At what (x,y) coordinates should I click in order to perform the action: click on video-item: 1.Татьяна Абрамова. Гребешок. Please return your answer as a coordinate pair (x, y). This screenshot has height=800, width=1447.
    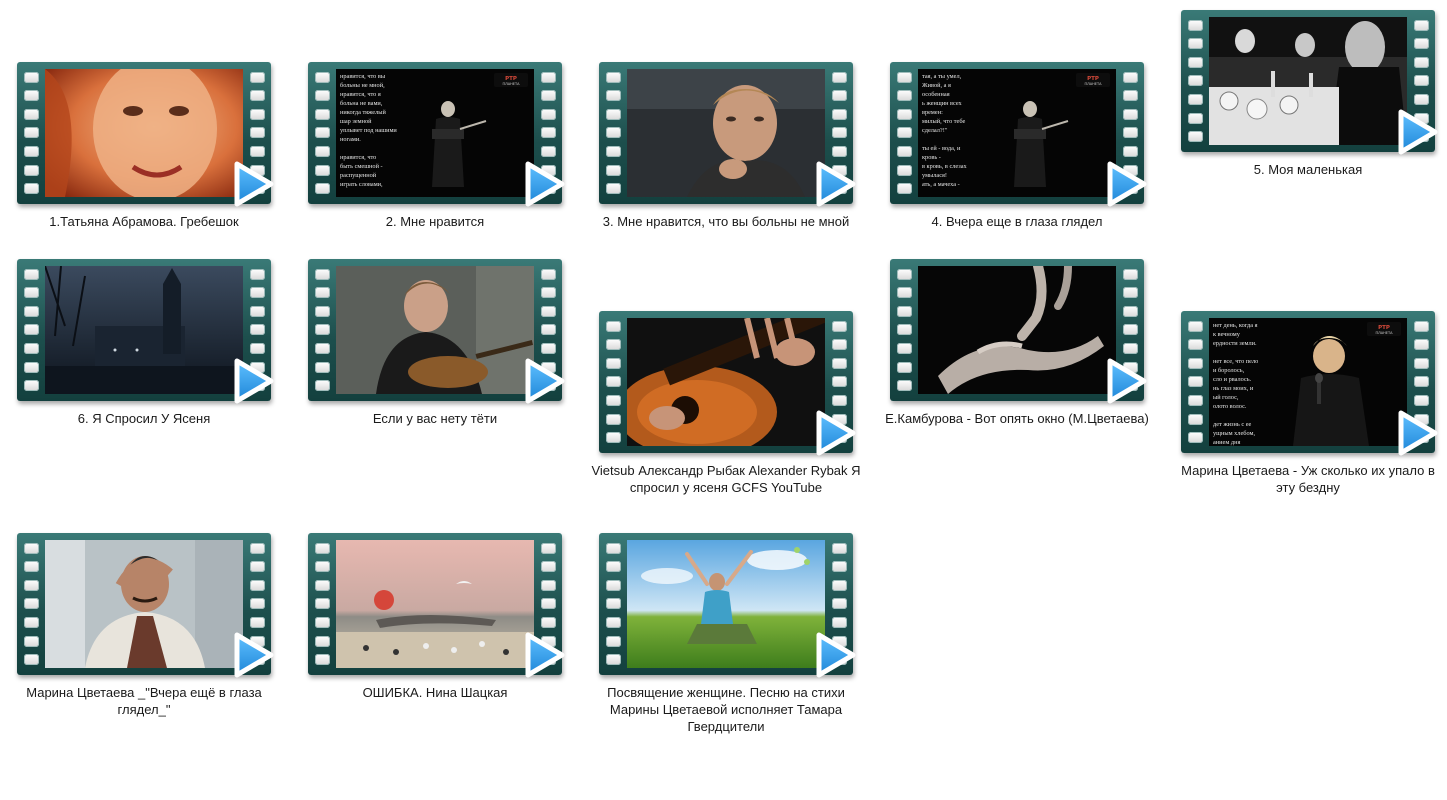
    Looking at the image, I should click on (144, 146).